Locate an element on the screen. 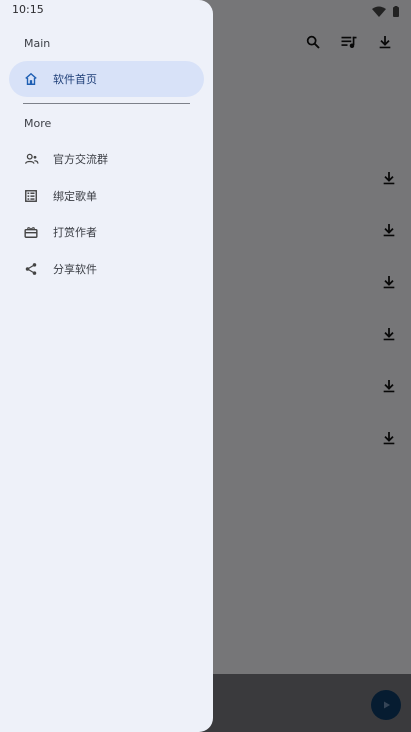 The width and height of the screenshot is (411, 732). status-icons is located at coordinates (386, 10).